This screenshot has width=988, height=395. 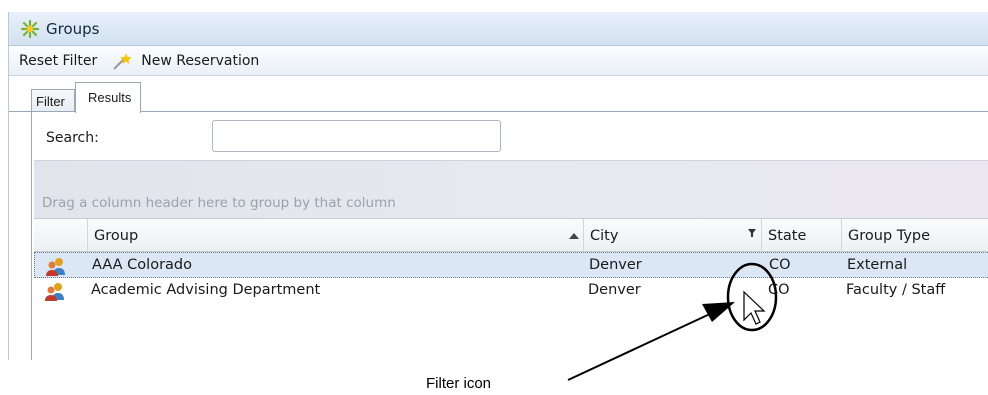 What do you see at coordinates (72, 138) in the screenshot?
I see `search-label: Search:` at bounding box center [72, 138].